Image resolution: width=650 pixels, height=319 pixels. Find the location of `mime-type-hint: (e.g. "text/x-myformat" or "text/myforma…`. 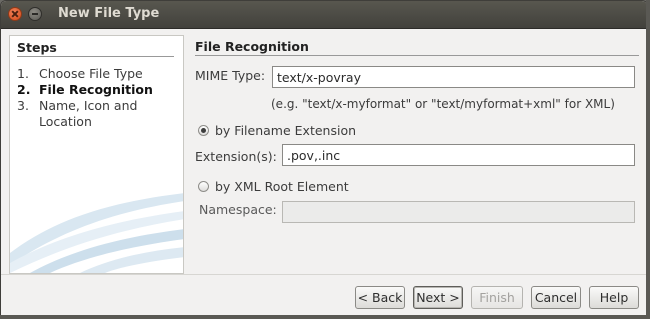

mime-type-hint: (e.g. "text/x-myformat" or "text/myforma… is located at coordinates (443, 104).